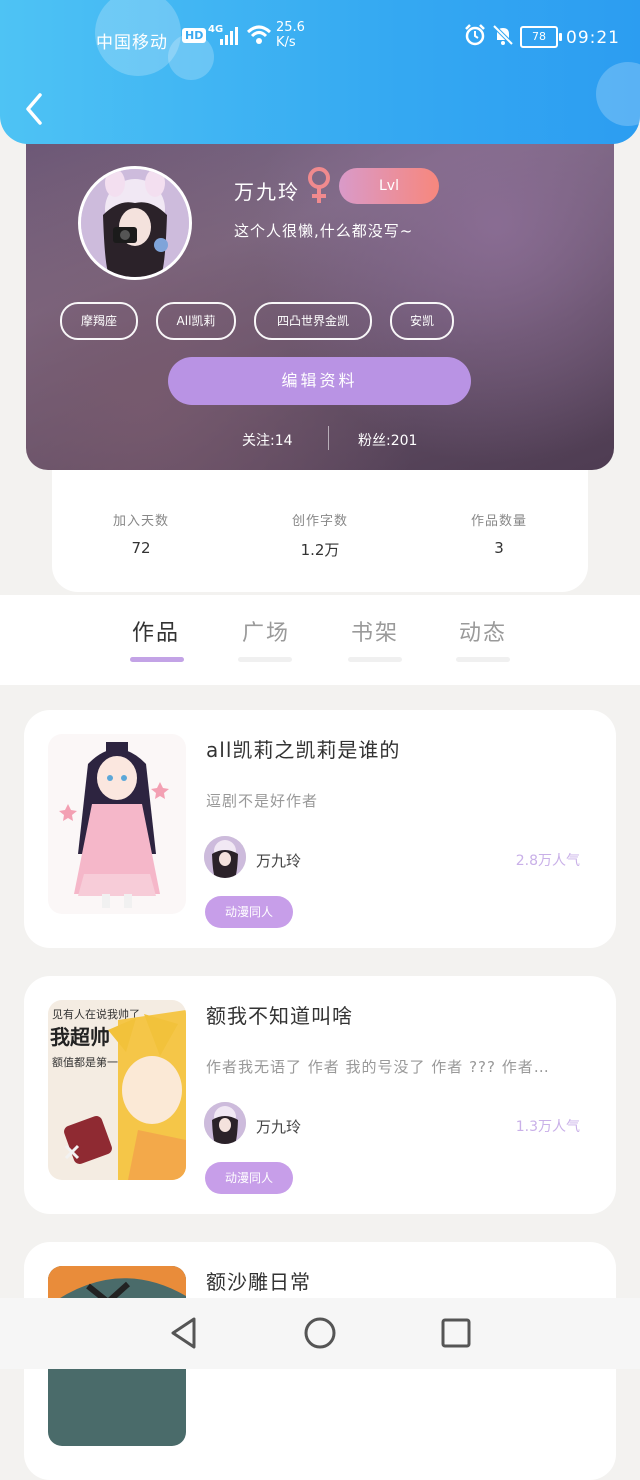 This screenshot has height=1480, width=640. Describe the element at coordinates (99, 321) in the screenshot. I see `profile-tag: 摩羯座` at that location.